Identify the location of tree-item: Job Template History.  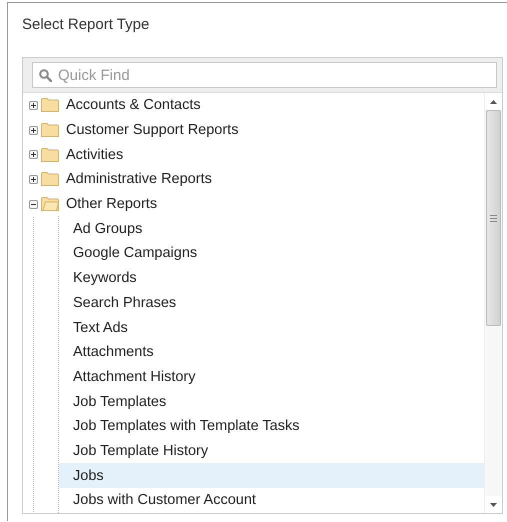
(271, 451).